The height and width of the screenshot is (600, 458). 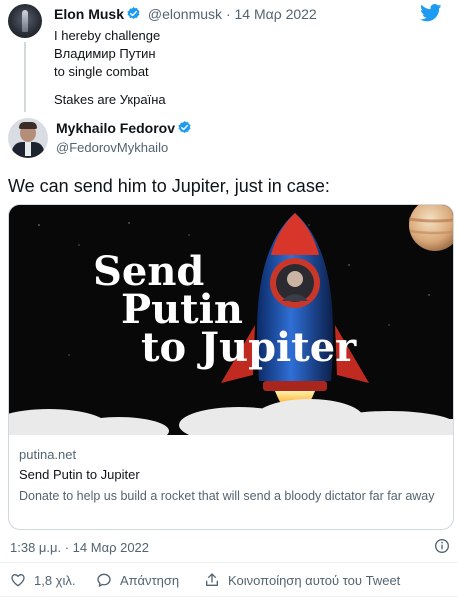 I want to click on like-count: 1,8 χιλ., so click(x=55, y=580).